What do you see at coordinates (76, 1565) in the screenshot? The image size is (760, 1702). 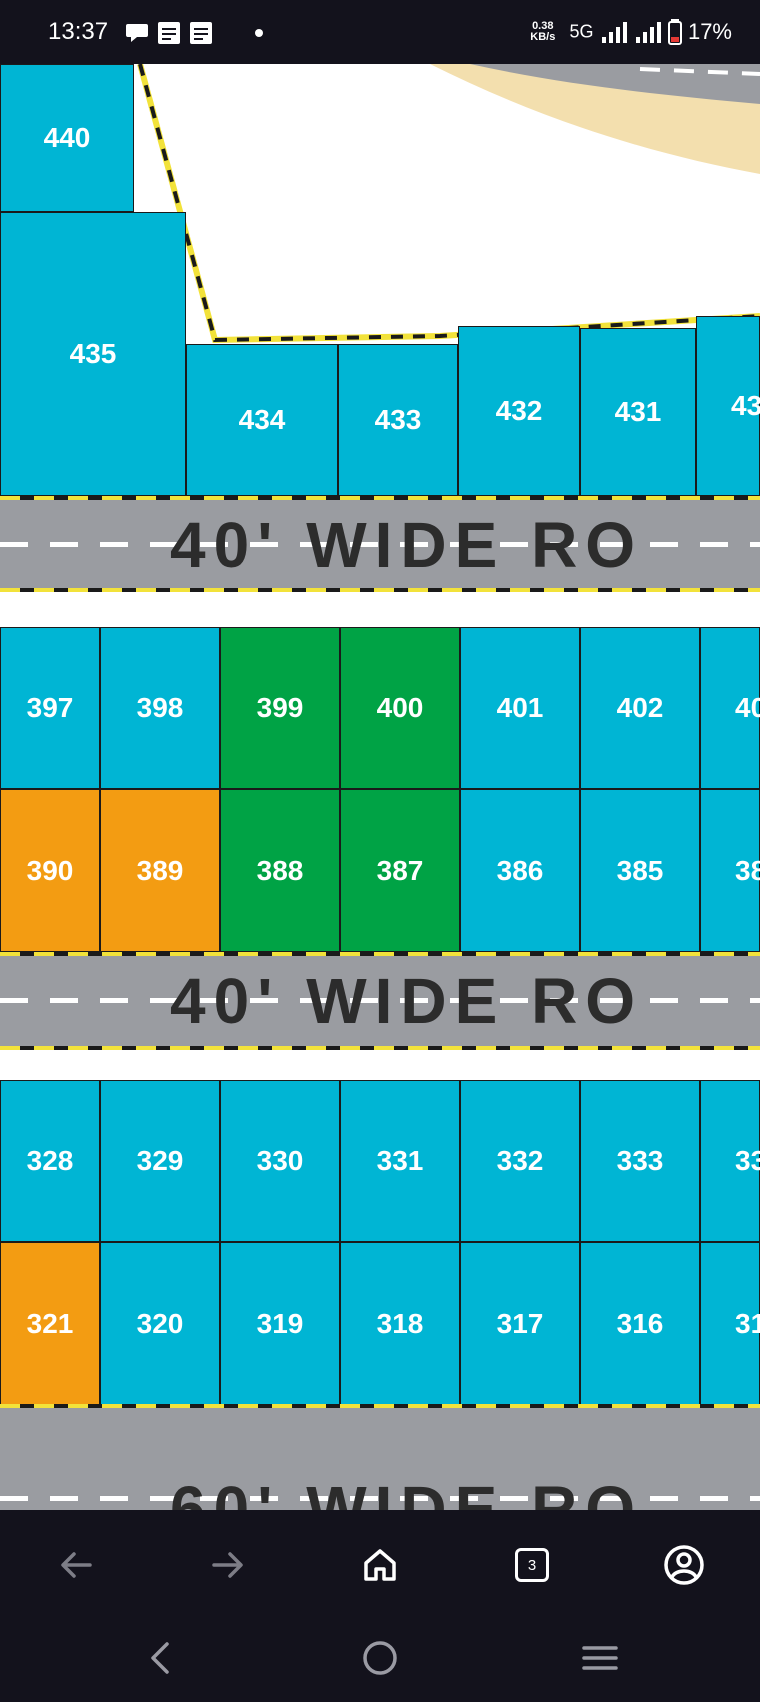 I see `back-arrow-icon` at bounding box center [76, 1565].